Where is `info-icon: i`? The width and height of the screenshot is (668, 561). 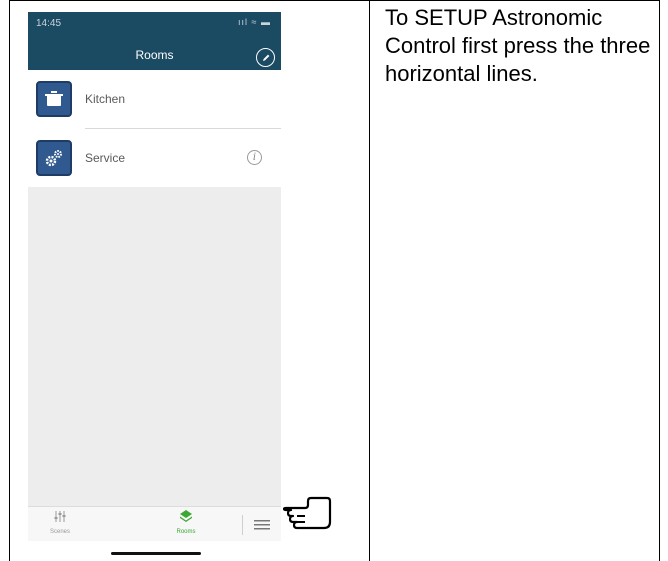
info-icon: i is located at coordinates (254, 157).